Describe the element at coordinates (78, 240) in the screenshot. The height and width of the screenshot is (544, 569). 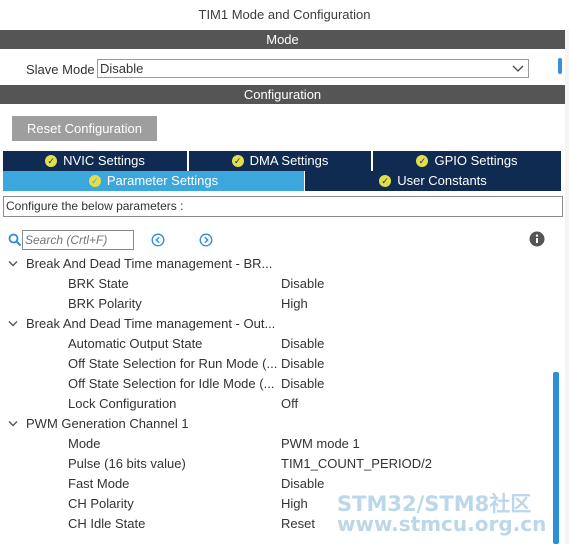
I see `search-input` at that location.